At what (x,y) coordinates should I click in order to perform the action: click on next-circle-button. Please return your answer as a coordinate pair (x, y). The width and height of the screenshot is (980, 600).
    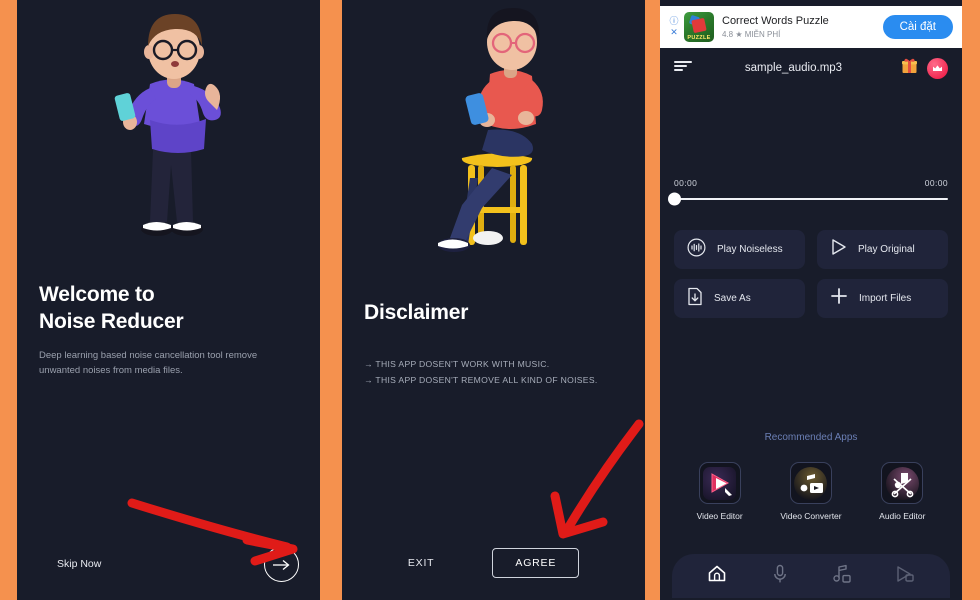
    Looking at the image, I should click on (281, 564).